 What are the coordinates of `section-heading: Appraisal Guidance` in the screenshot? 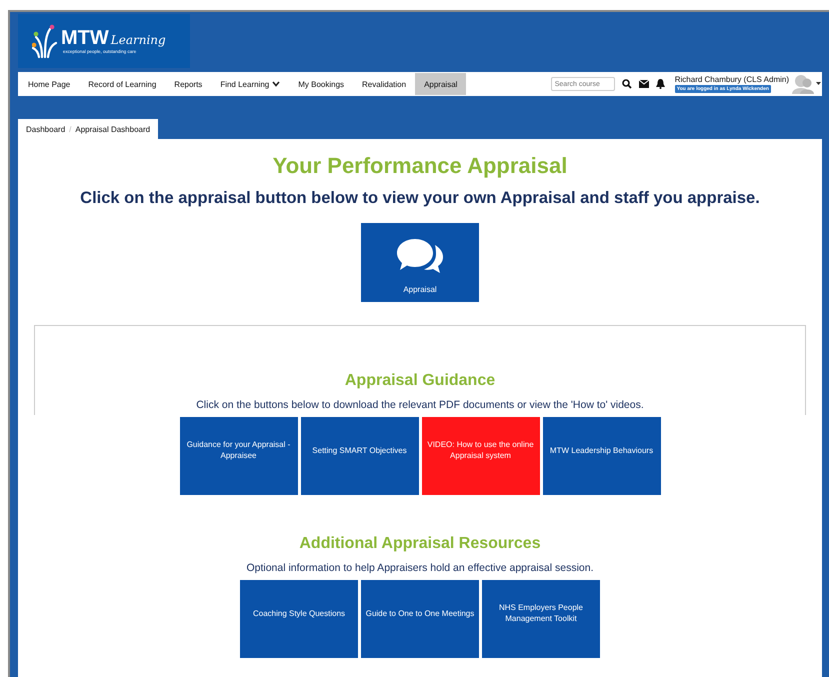 It's located at (420, 381).